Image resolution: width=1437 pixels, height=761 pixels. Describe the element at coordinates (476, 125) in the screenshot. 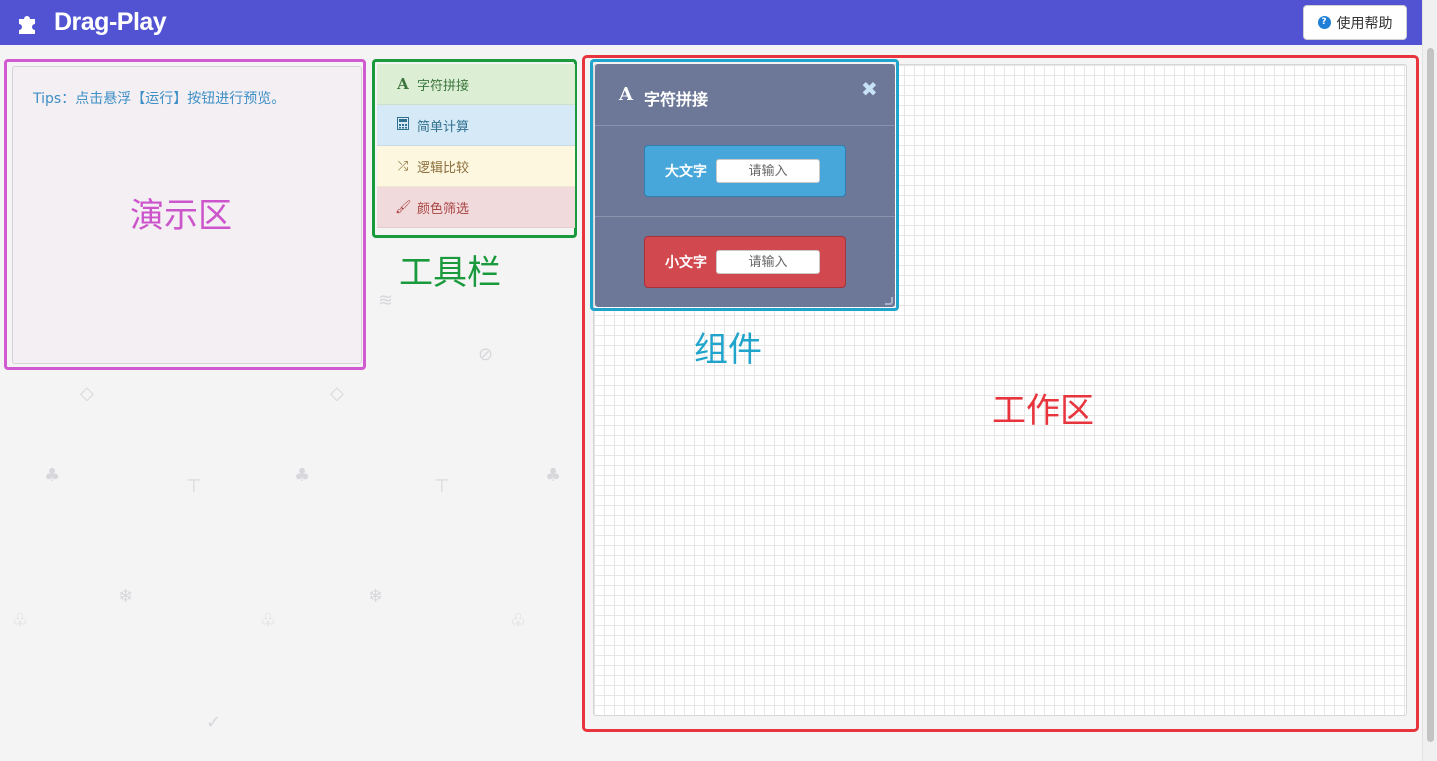

I see `toolbar-item-calculation: 简单计算` at that location.